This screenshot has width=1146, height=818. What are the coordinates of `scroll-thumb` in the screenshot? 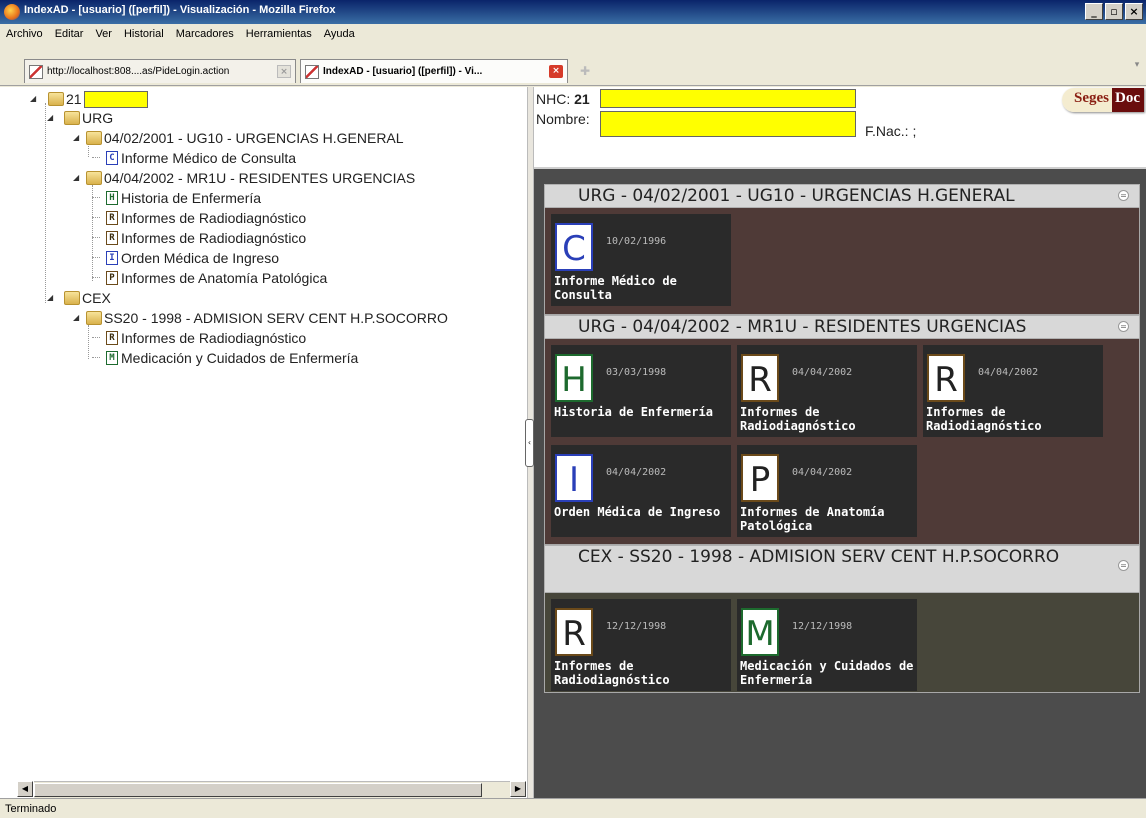 It's located at (258, 790).